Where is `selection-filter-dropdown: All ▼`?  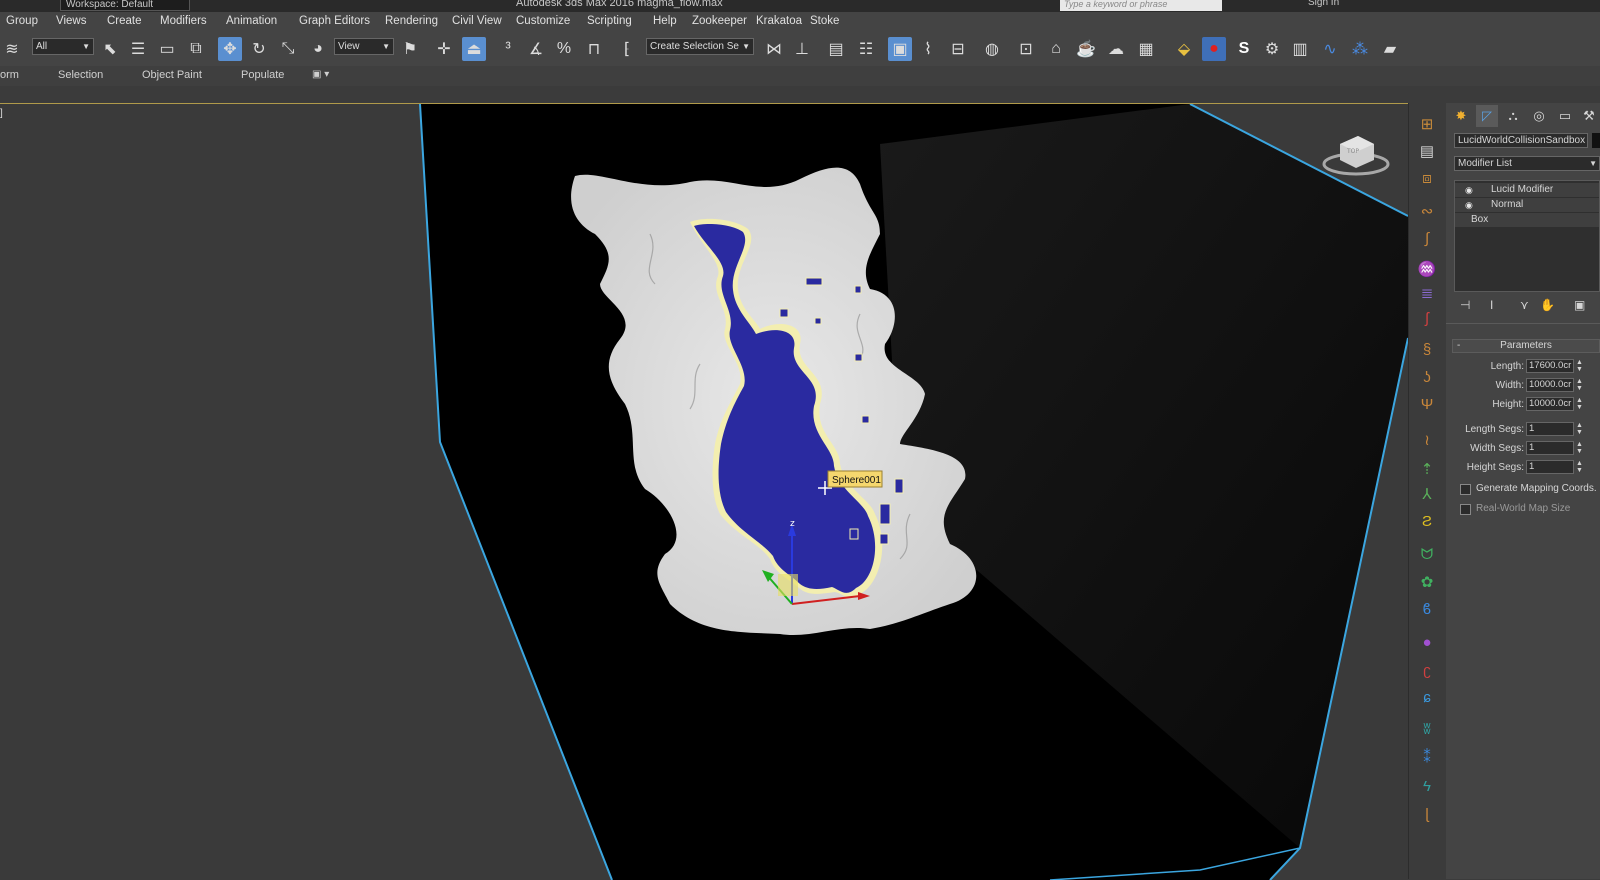 selection-filter-dropdown: All ▼ is located at coordinates (63, 46).